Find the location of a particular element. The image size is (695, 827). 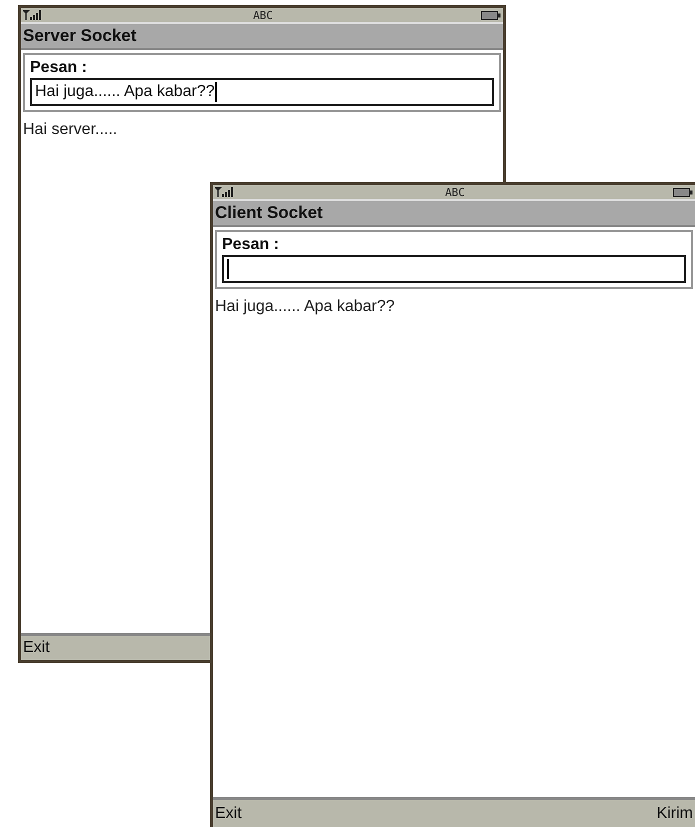

message-text: Hai juga...... Apa kabar?? is located at coordinates (305, 307).